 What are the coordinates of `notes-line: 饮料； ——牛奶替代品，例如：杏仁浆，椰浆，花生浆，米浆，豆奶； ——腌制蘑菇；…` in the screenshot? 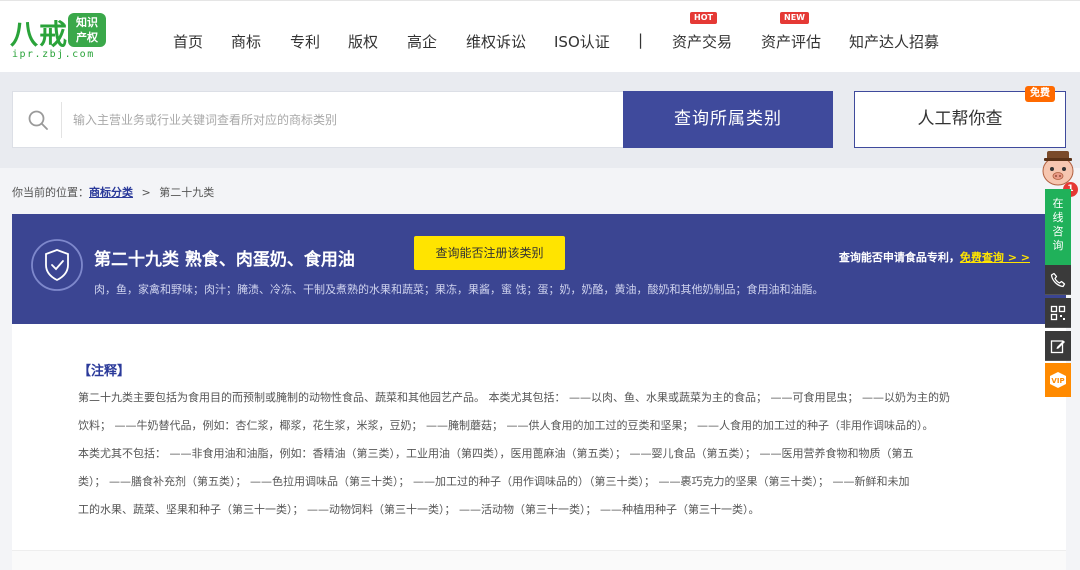 It's located at (506, 425).